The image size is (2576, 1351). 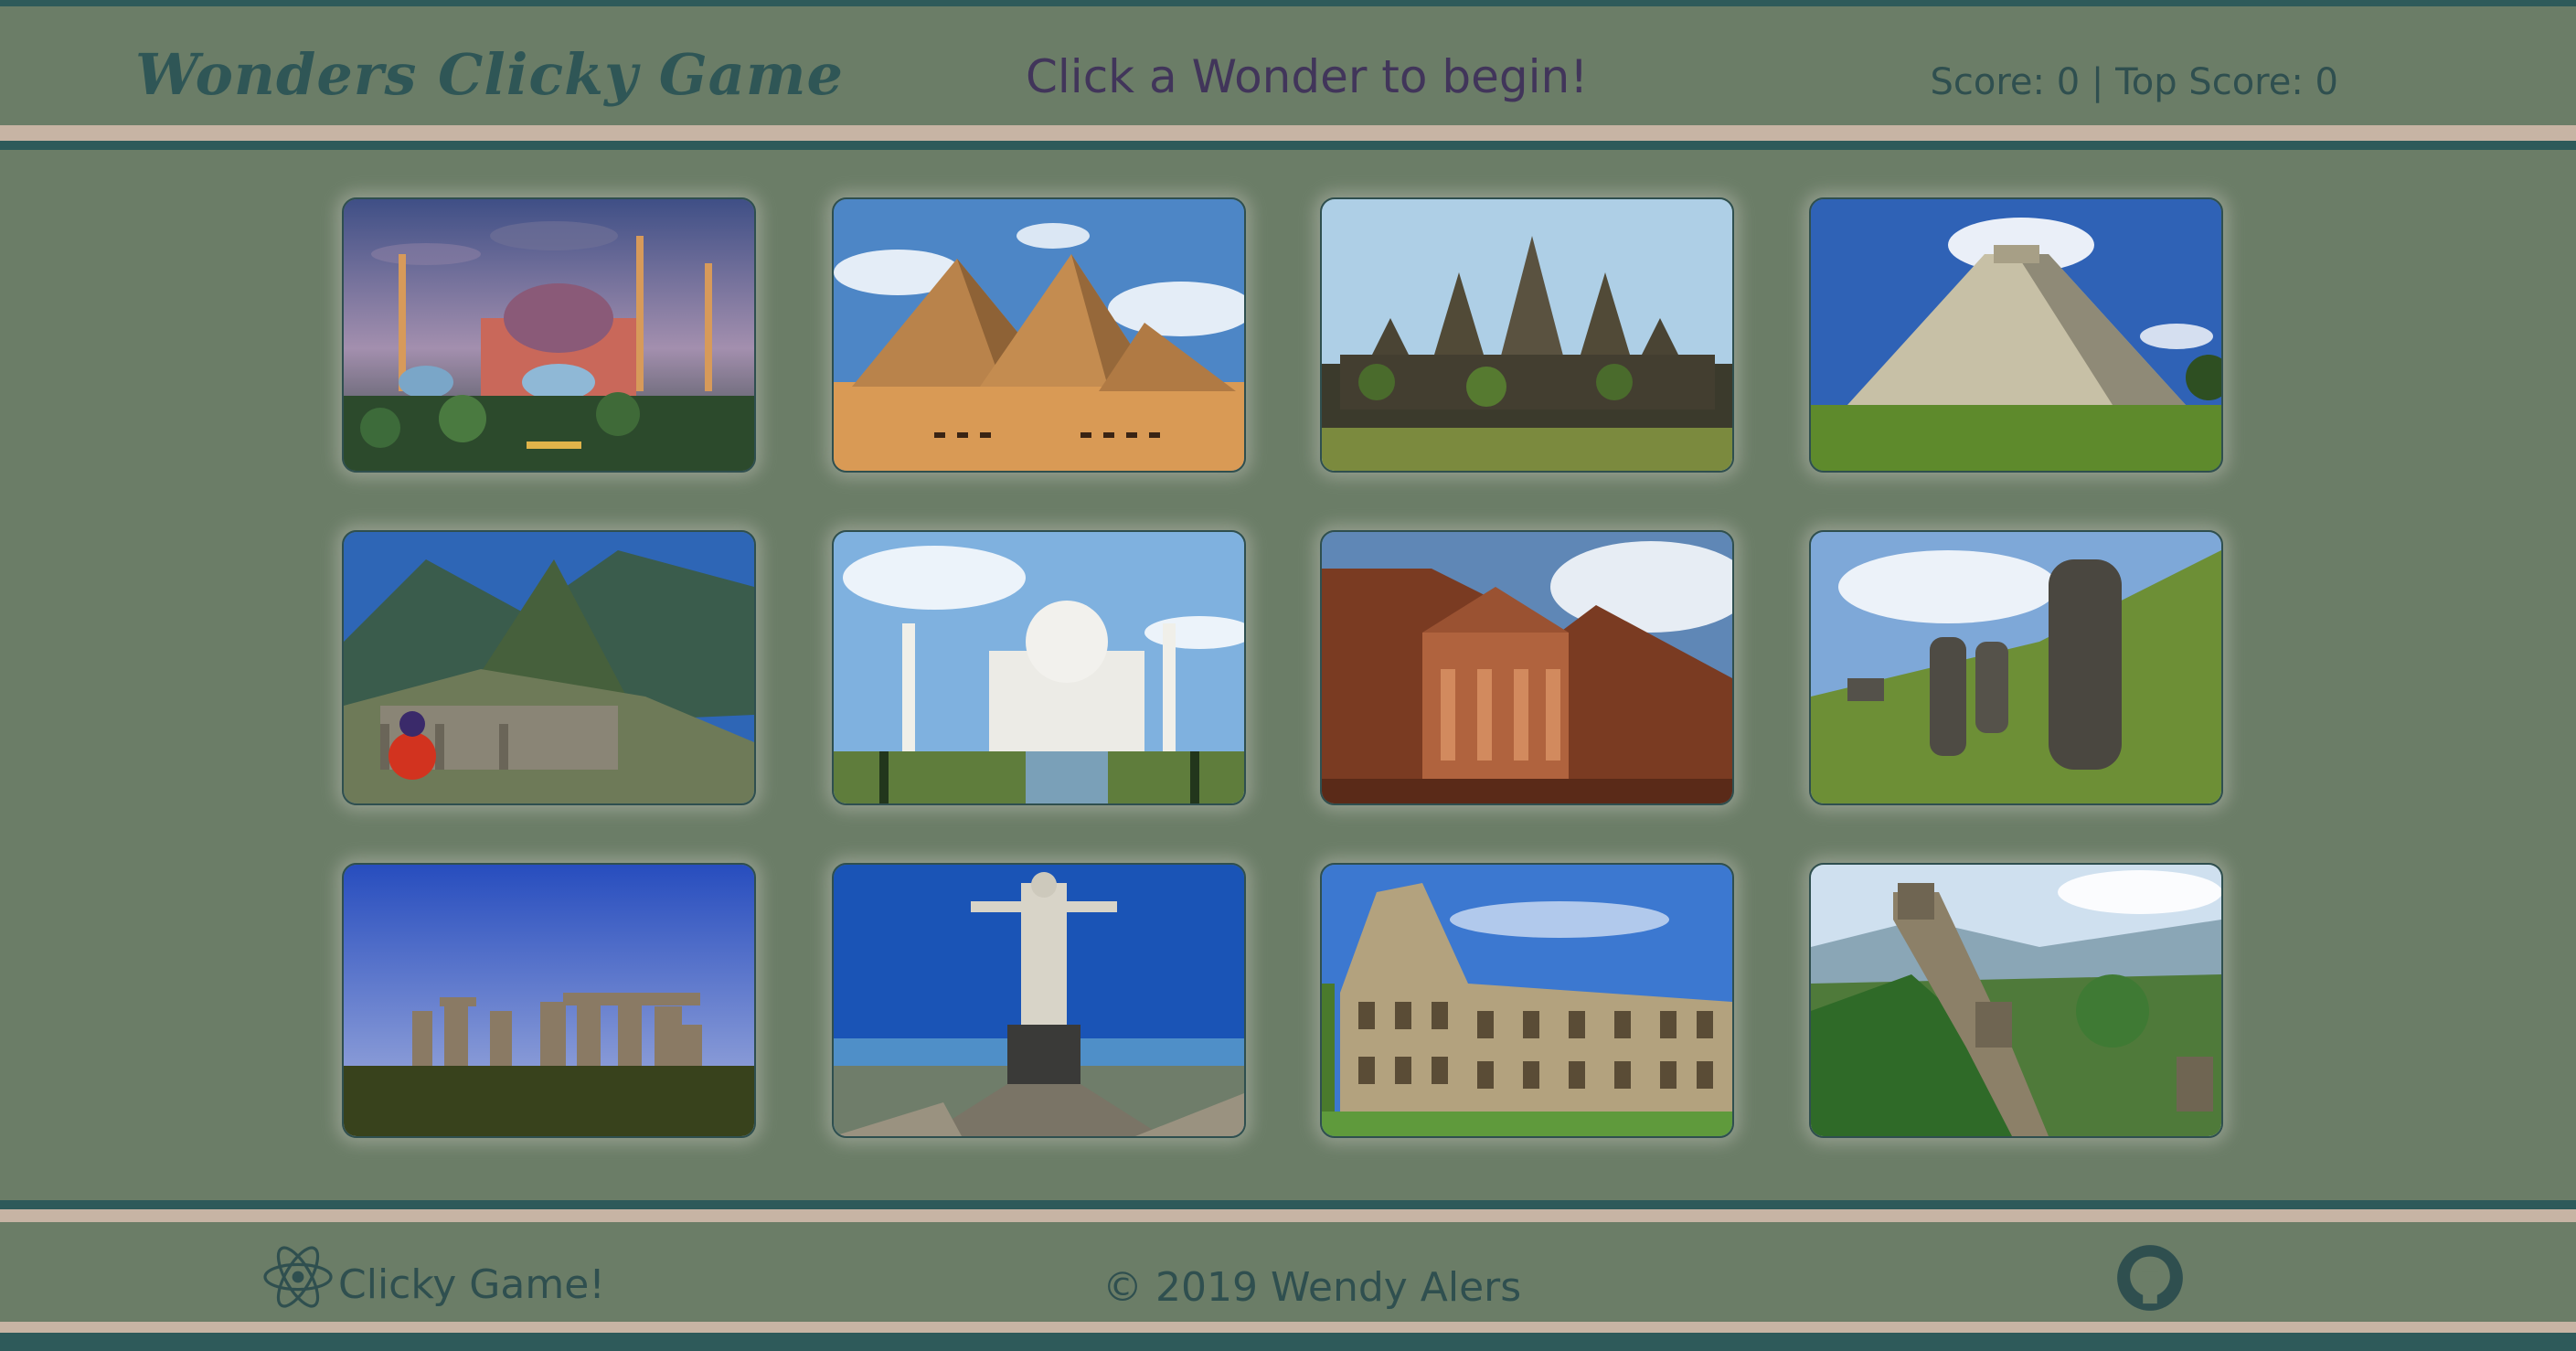 I want to click on card-christ-the-redeemer, so click(x=1039, y=1000).